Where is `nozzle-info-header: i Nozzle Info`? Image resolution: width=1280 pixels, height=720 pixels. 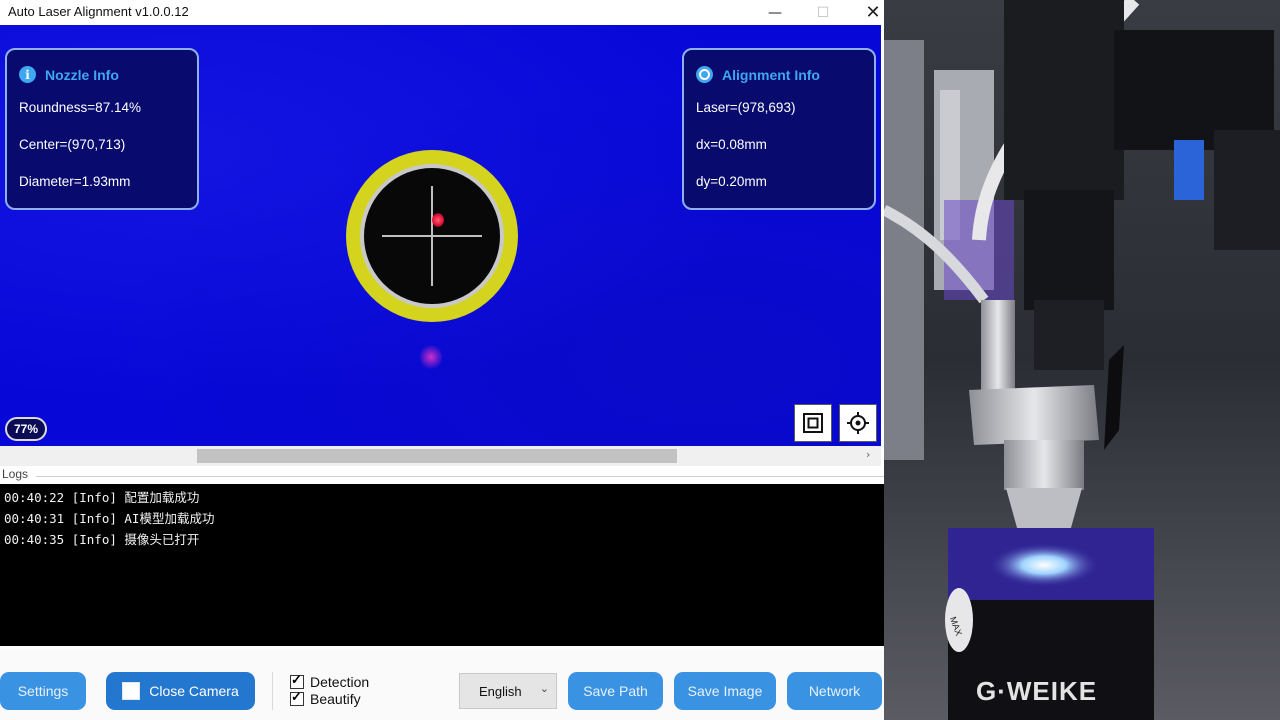 nozzle-info-header: i Nozzle Info is located at coordinates (69, 74).